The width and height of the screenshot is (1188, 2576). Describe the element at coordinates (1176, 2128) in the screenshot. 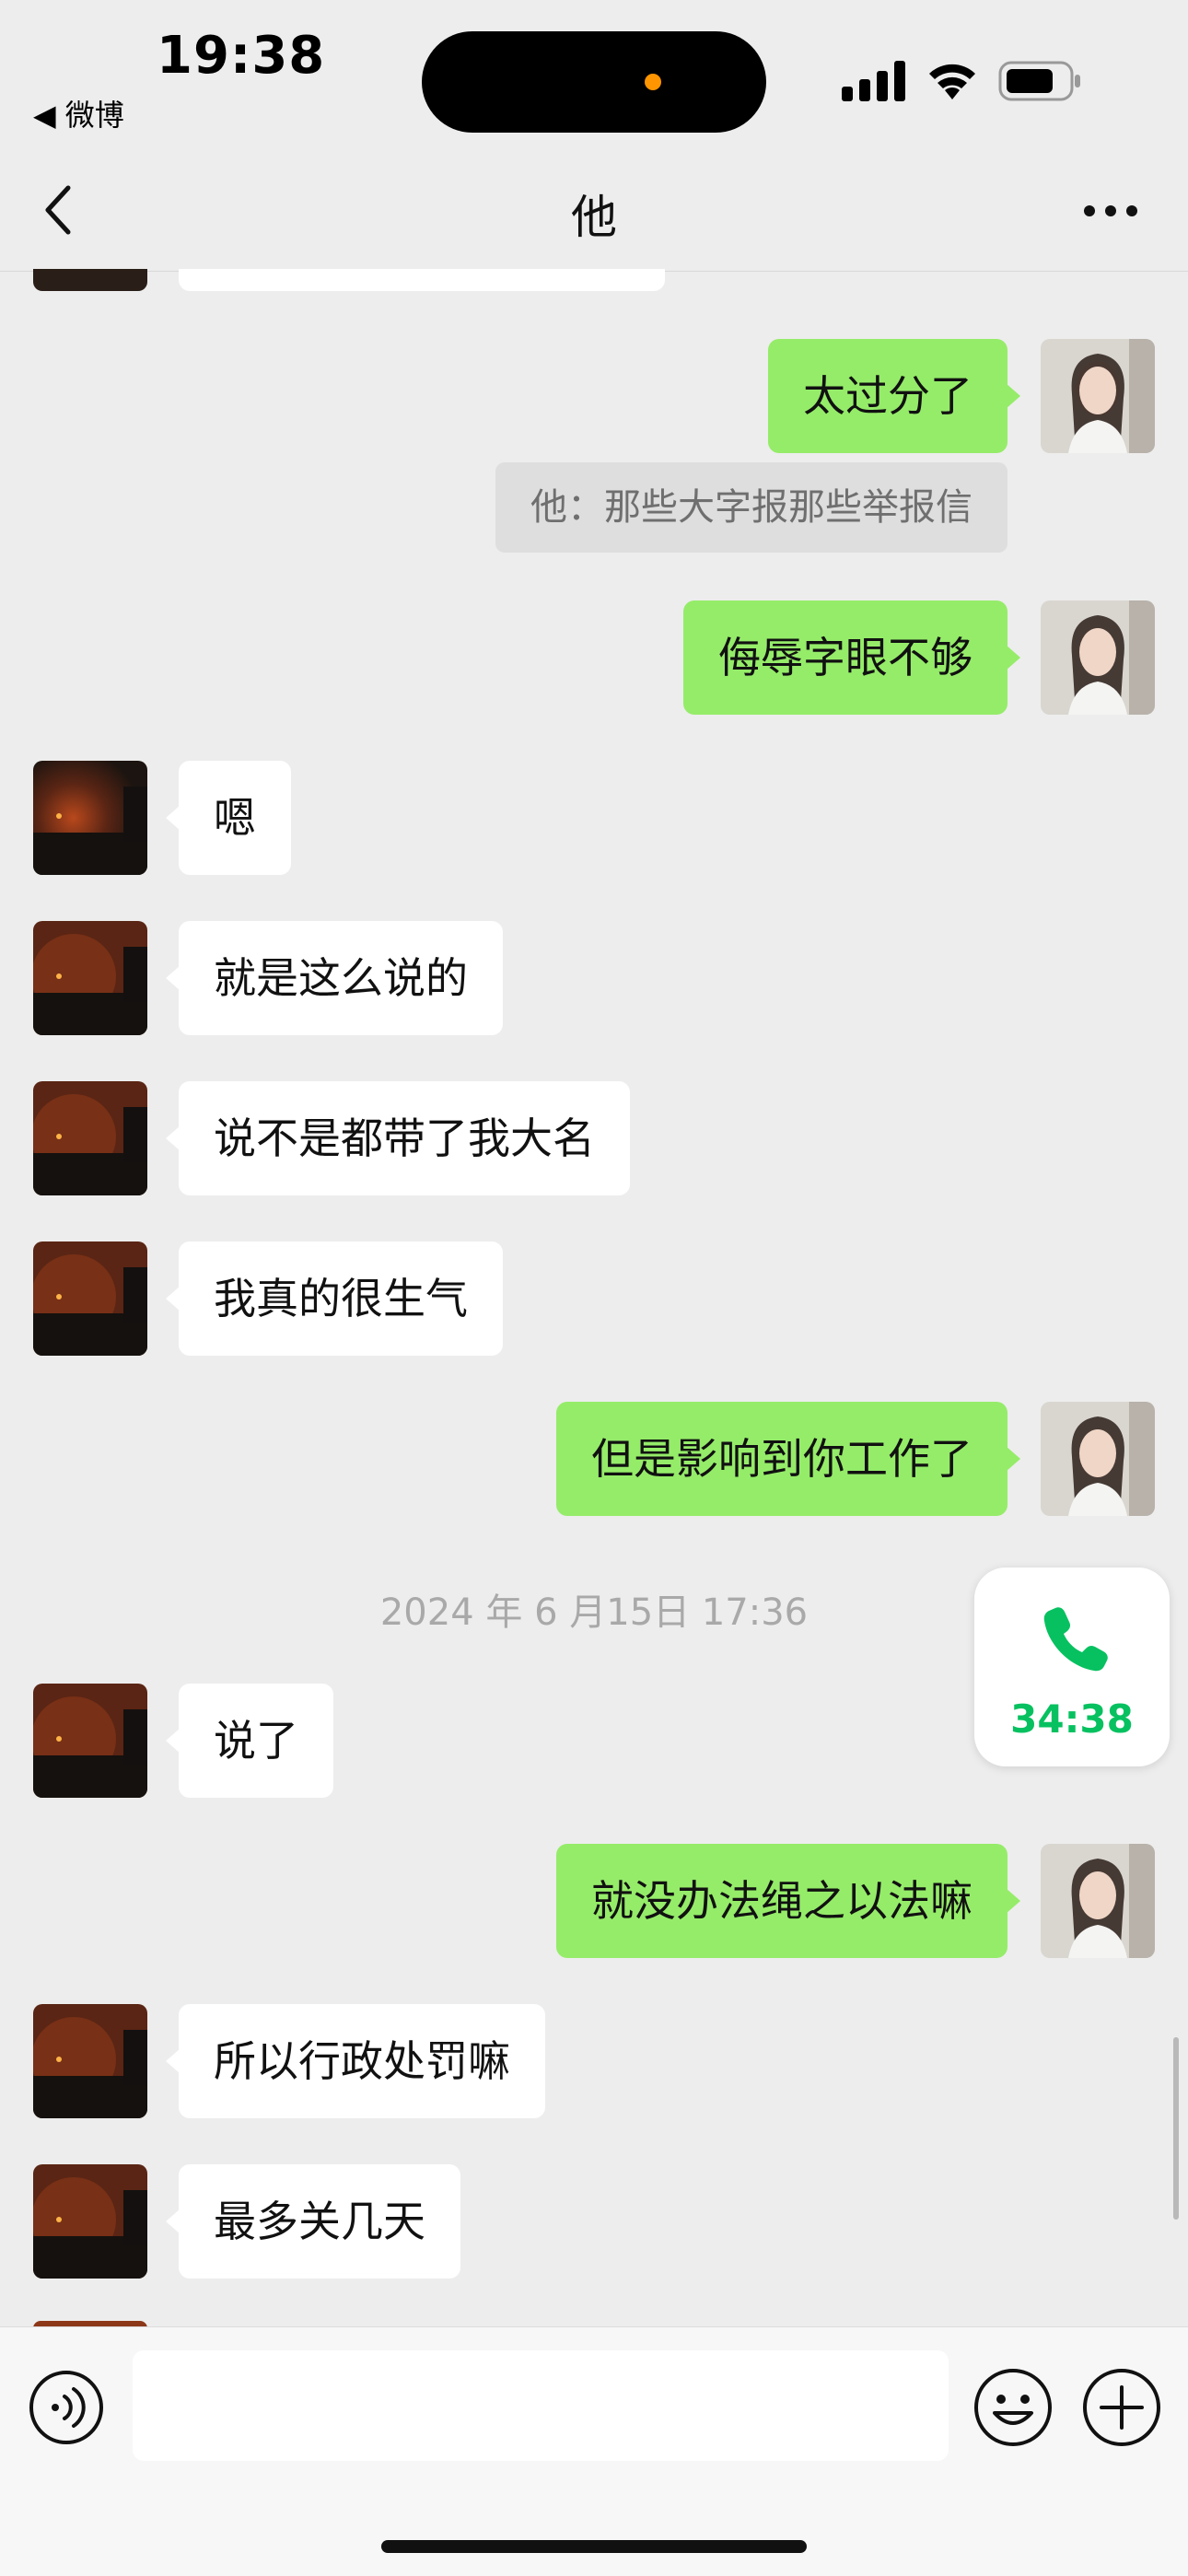

I see `scroll-indicator` at that location.